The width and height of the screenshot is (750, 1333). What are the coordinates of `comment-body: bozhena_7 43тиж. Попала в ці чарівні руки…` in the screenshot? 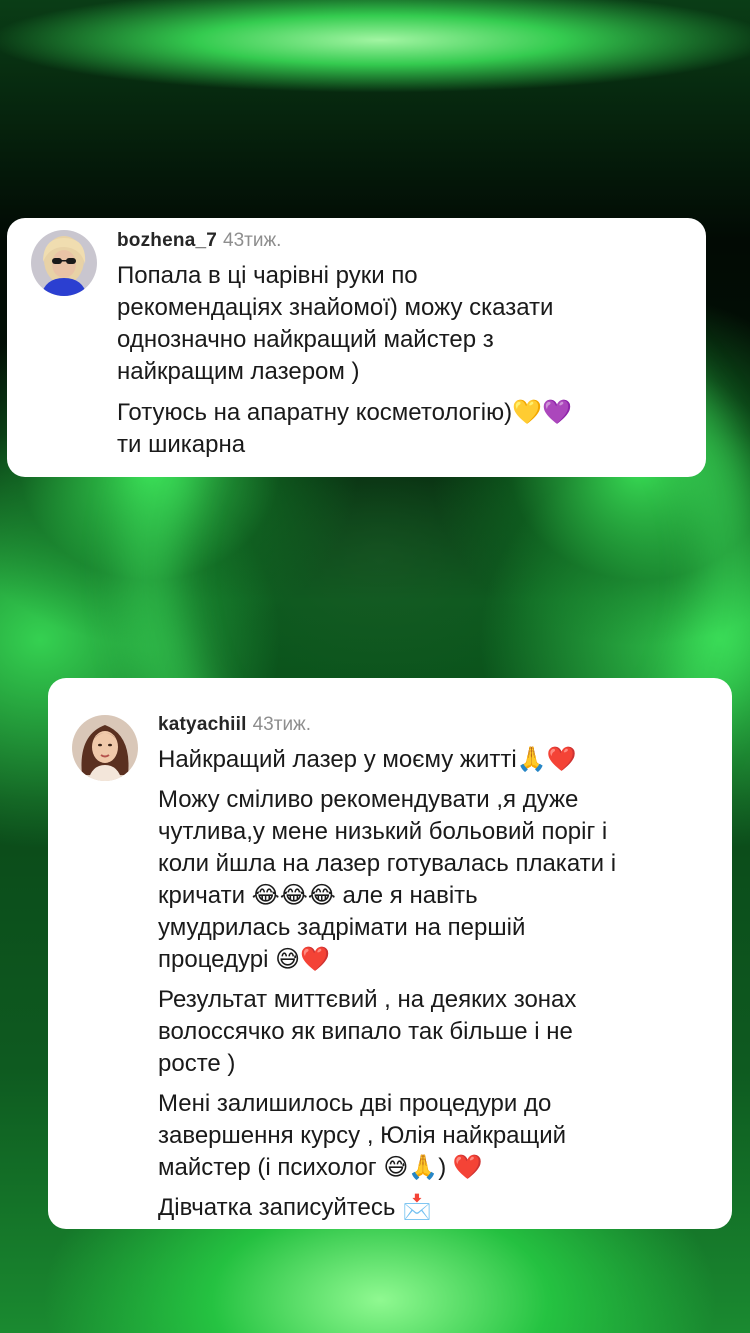 It's located at (401, 349).